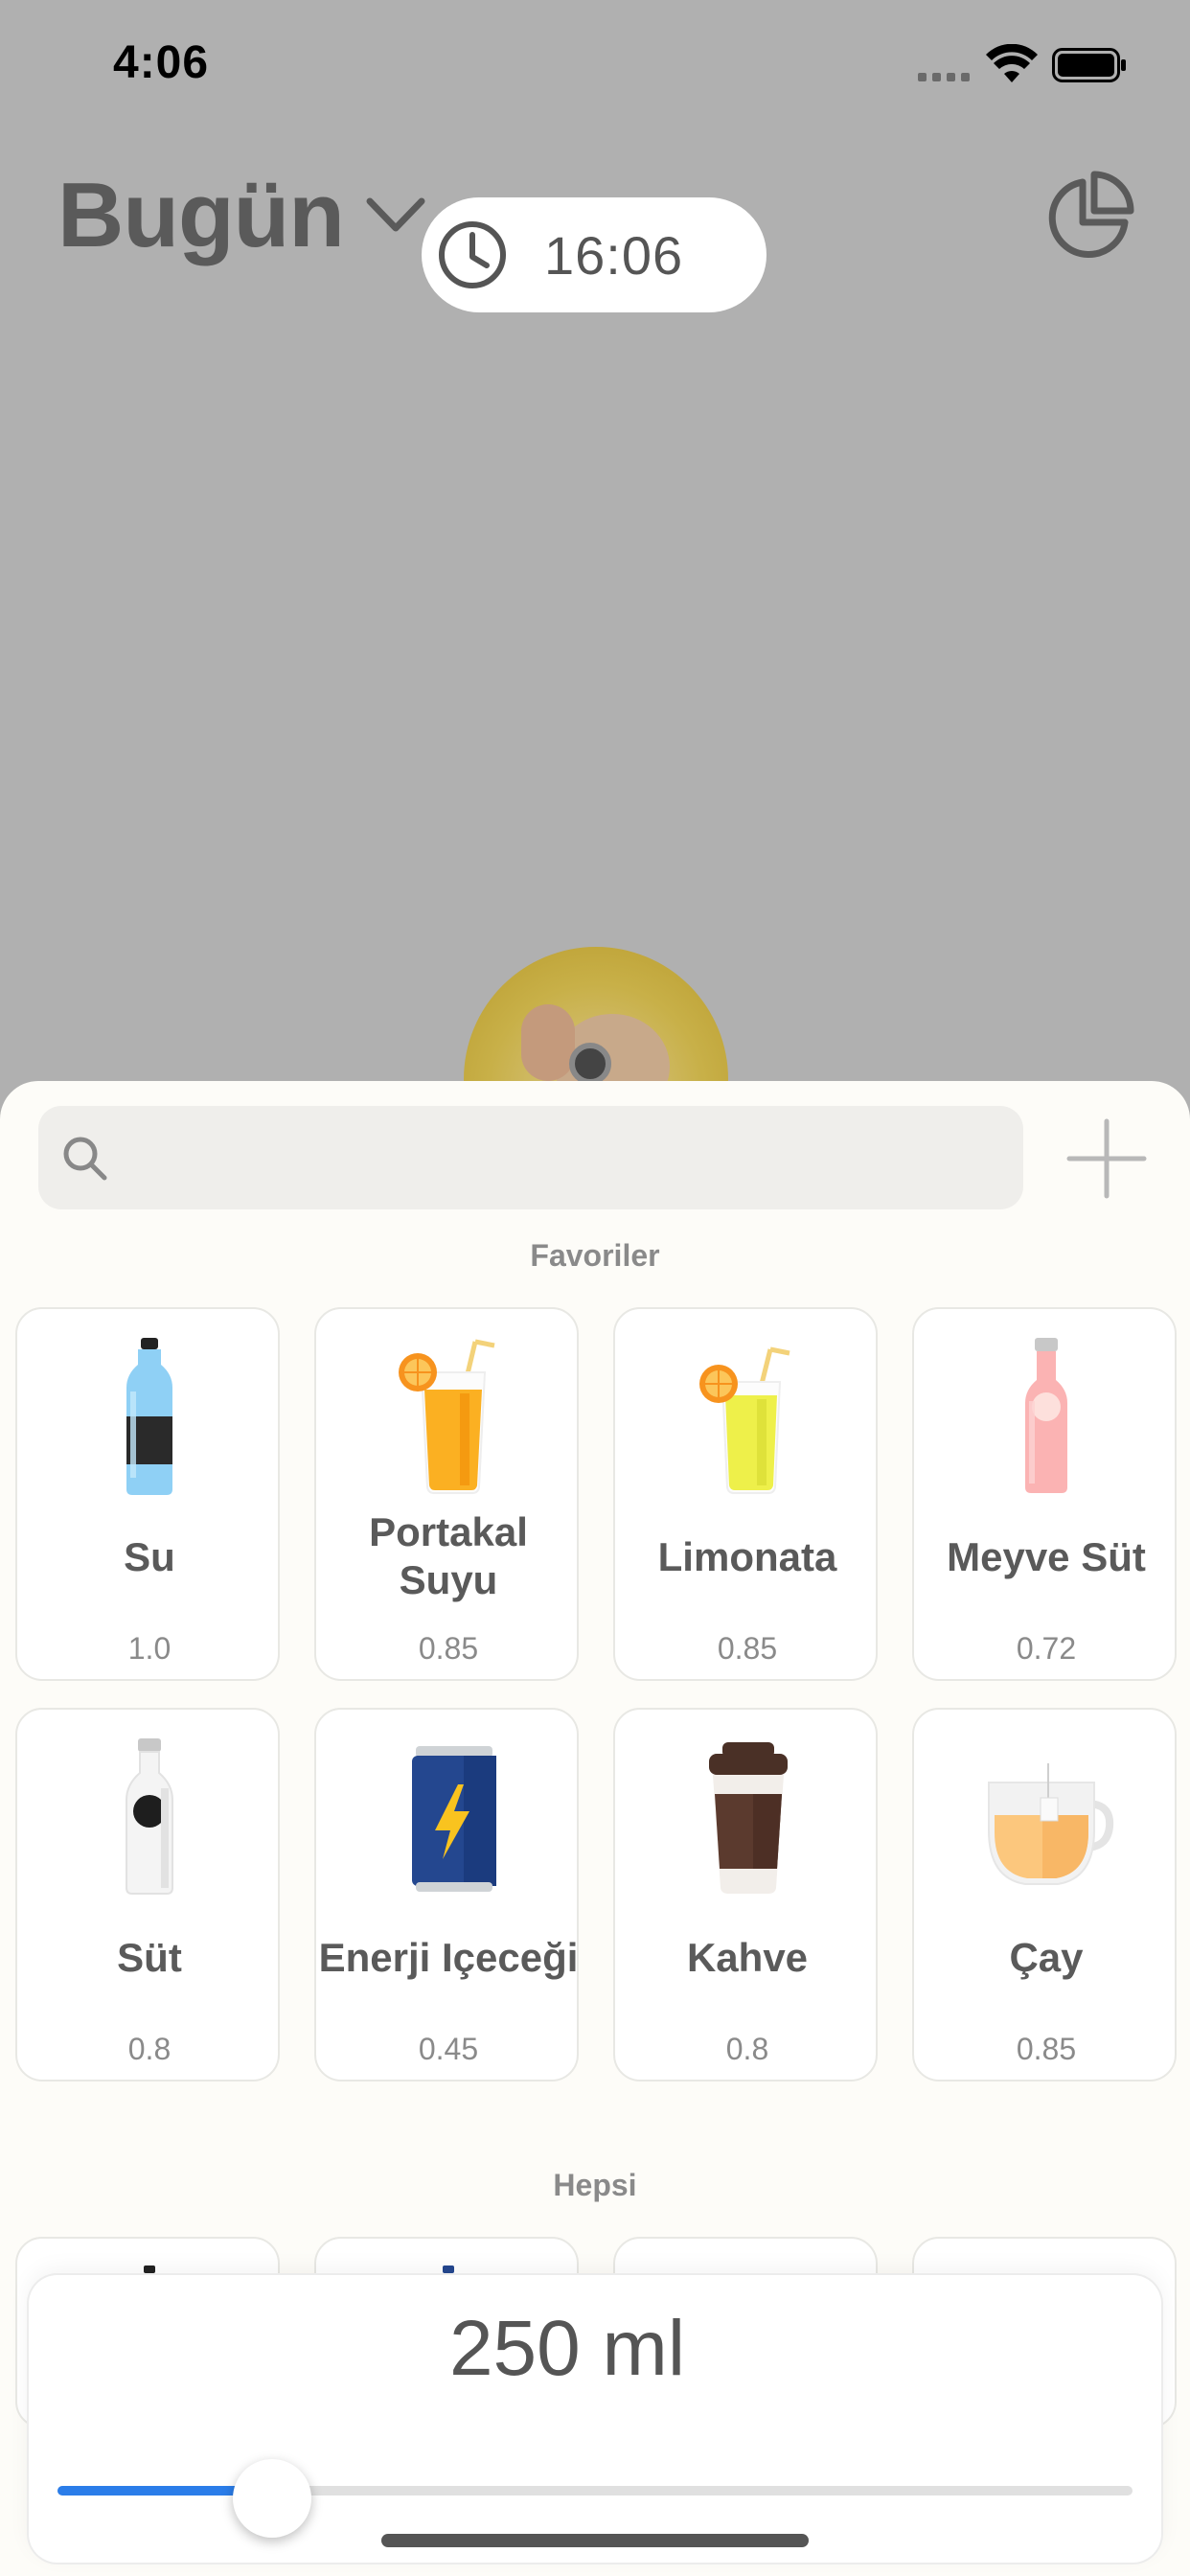 The width and height of the screenshot is (1190, 2576). I want to click on volume-slider-thumb, so click(272, 2498).